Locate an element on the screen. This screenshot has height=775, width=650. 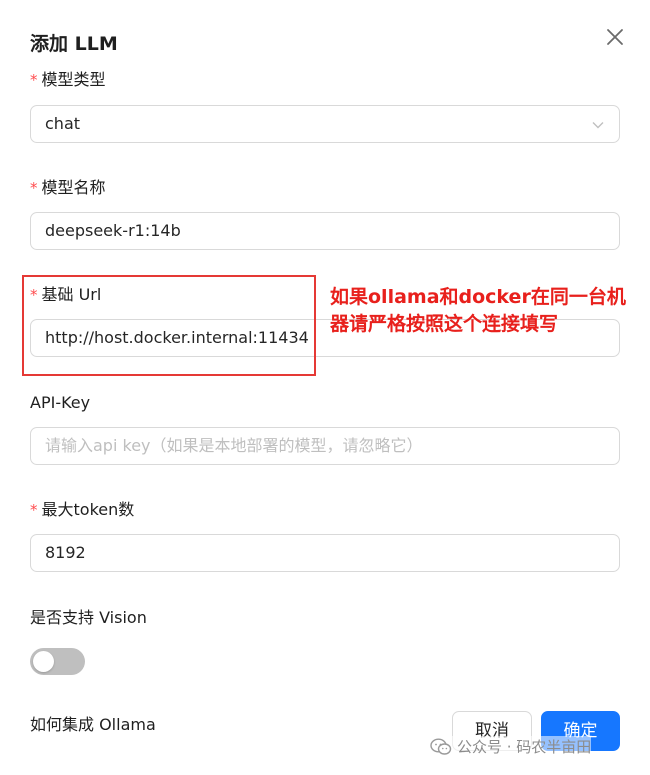
close-icon is located at coordinates (615, 37).